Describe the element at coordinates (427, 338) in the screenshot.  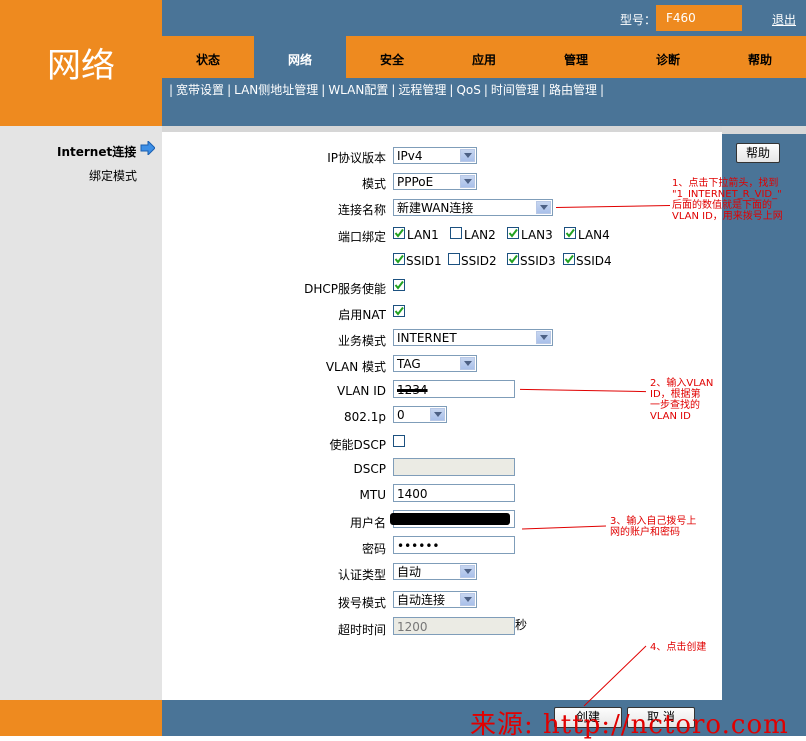
I see `service-mode-value: INTERNET` at that location.